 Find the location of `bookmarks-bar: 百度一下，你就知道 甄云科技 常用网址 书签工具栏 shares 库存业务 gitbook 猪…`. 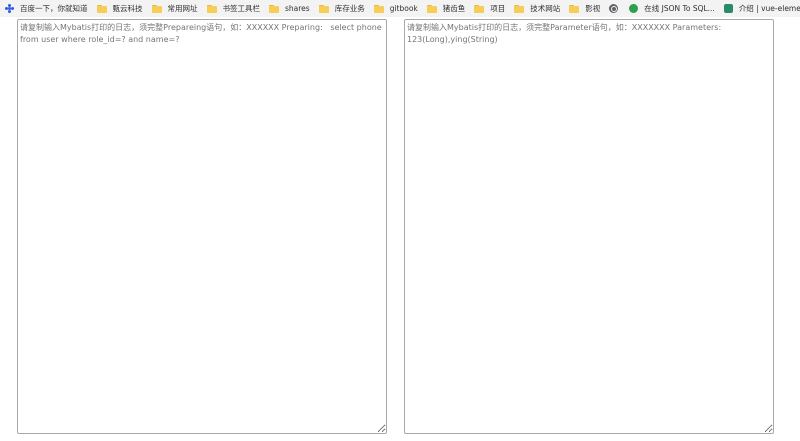

bookmarks-bar: 百度一下，你就知道 甄云科技 常用网址 书签工具栏 shares 库存业务 gitbook 猪… is located at coordinates (400, 8).